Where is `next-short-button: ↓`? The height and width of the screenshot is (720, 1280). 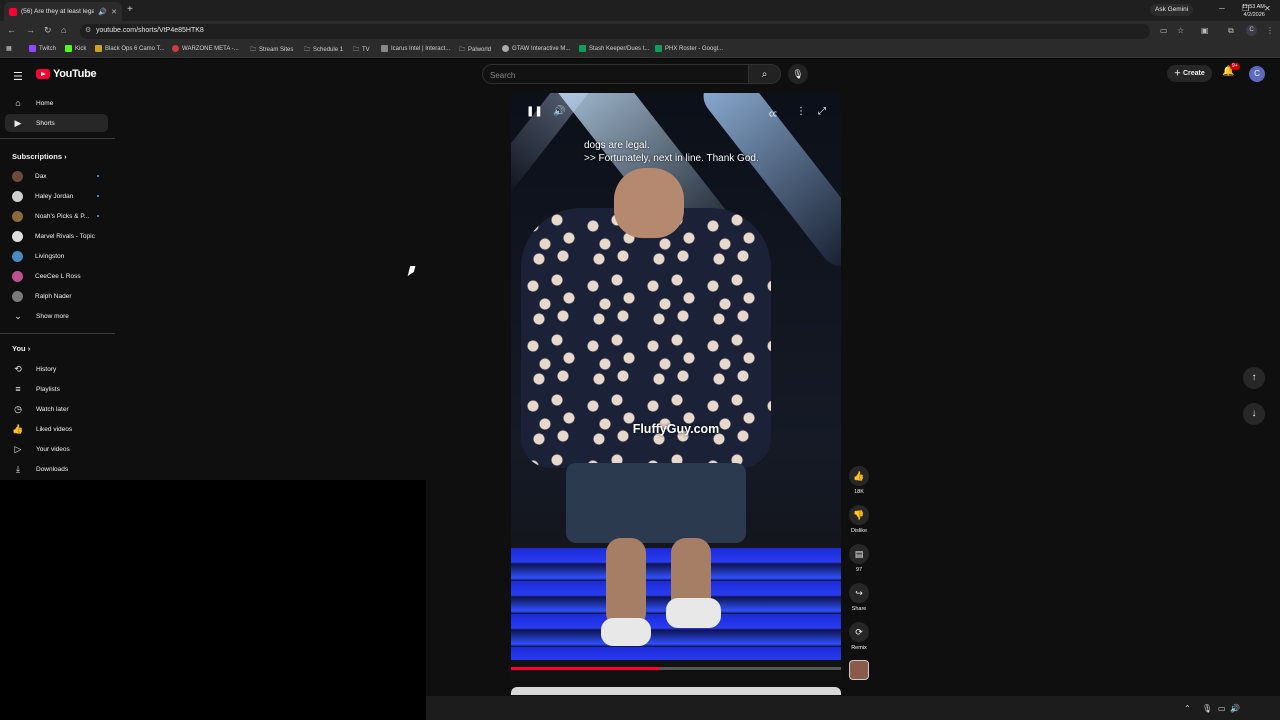 next-short-button: ↓ is located at coordinates (1254, 414).